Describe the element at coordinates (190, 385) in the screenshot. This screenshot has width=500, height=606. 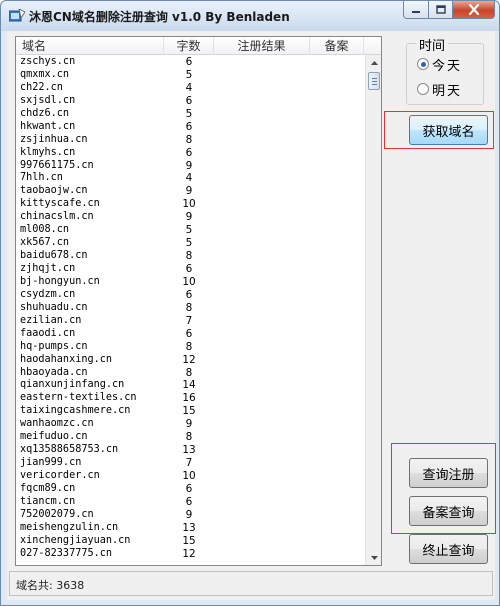
I see `table-row: qianxunjinfang.cn 14` at that location.